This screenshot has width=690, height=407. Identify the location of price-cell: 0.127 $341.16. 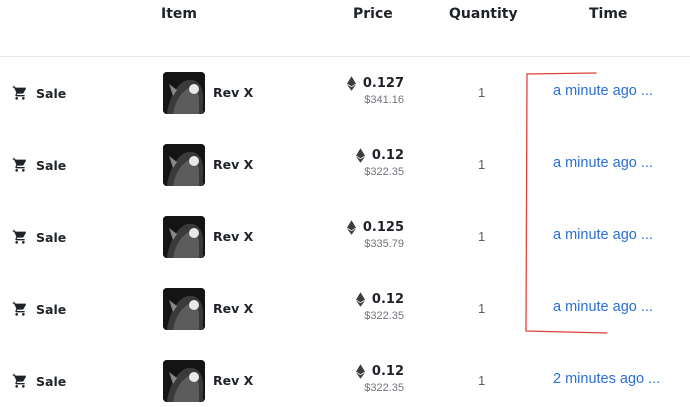
(375, 91).